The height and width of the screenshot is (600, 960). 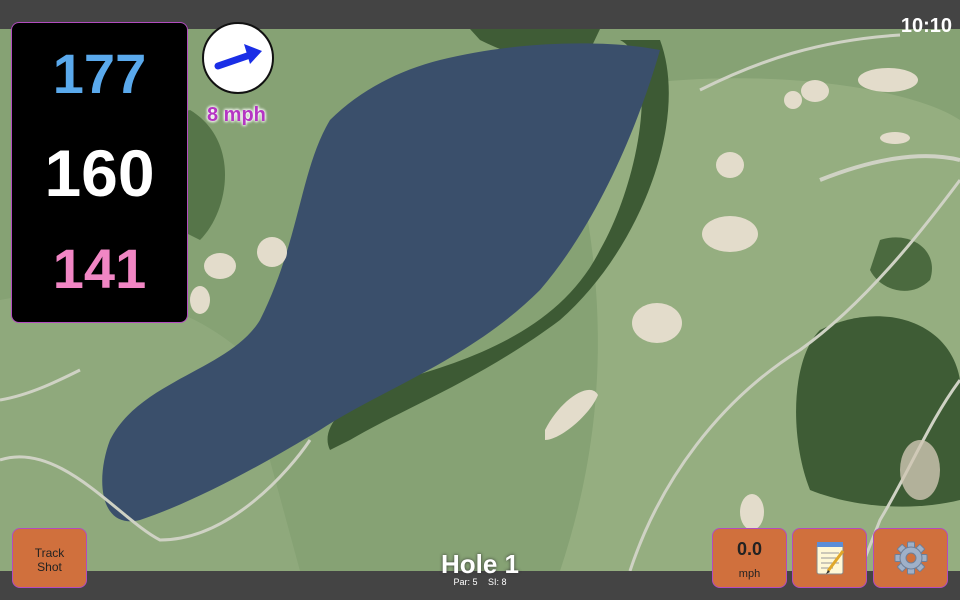 What do you see at coordinates (49, 553) in the screenshot?
I see `track-shot-label-line1: Track` at bounding box center [49, 553].